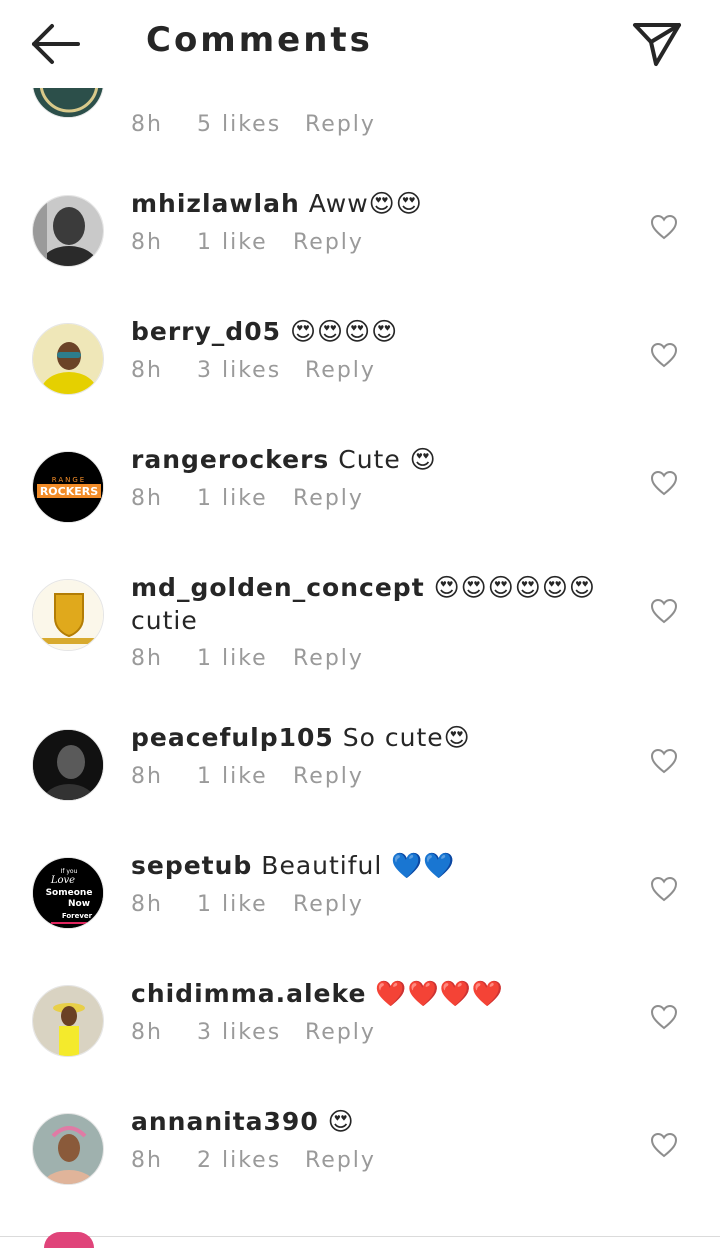 The height and width of the screenshot is (1248, 720). Describe the element at coordinates (360, 1236) in the screenshot. I see `divider` at that location.